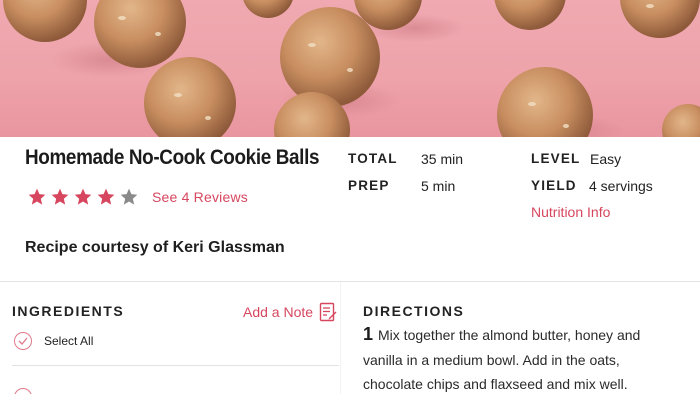 The height and width of the screenshot is (394, 700). I want to click on see-reviews-link: See 4 Reviews, so click(200, 197).